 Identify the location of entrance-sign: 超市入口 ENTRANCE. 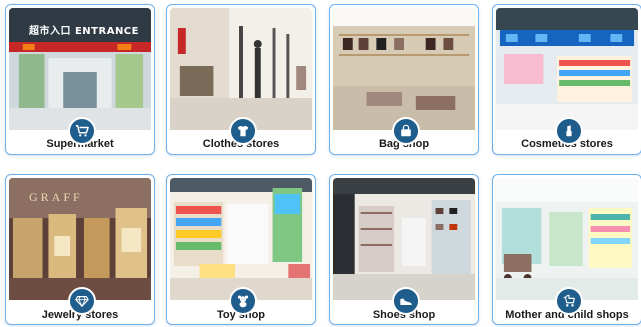
(84, 31).